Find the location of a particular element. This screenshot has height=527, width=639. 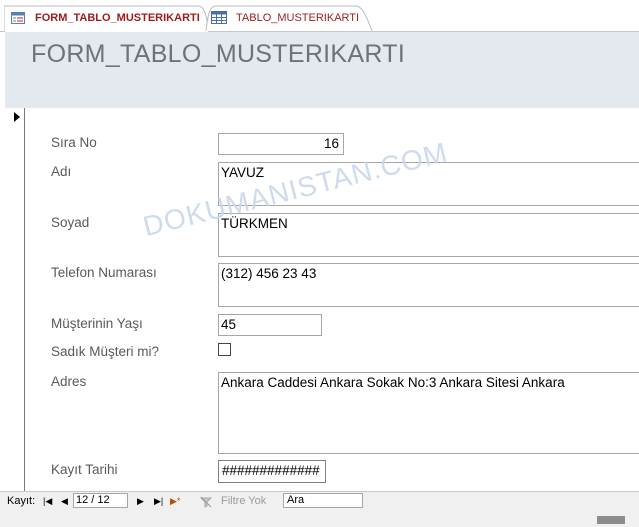

label-sira-no: Sıra No is located at coordinates (74, 142).